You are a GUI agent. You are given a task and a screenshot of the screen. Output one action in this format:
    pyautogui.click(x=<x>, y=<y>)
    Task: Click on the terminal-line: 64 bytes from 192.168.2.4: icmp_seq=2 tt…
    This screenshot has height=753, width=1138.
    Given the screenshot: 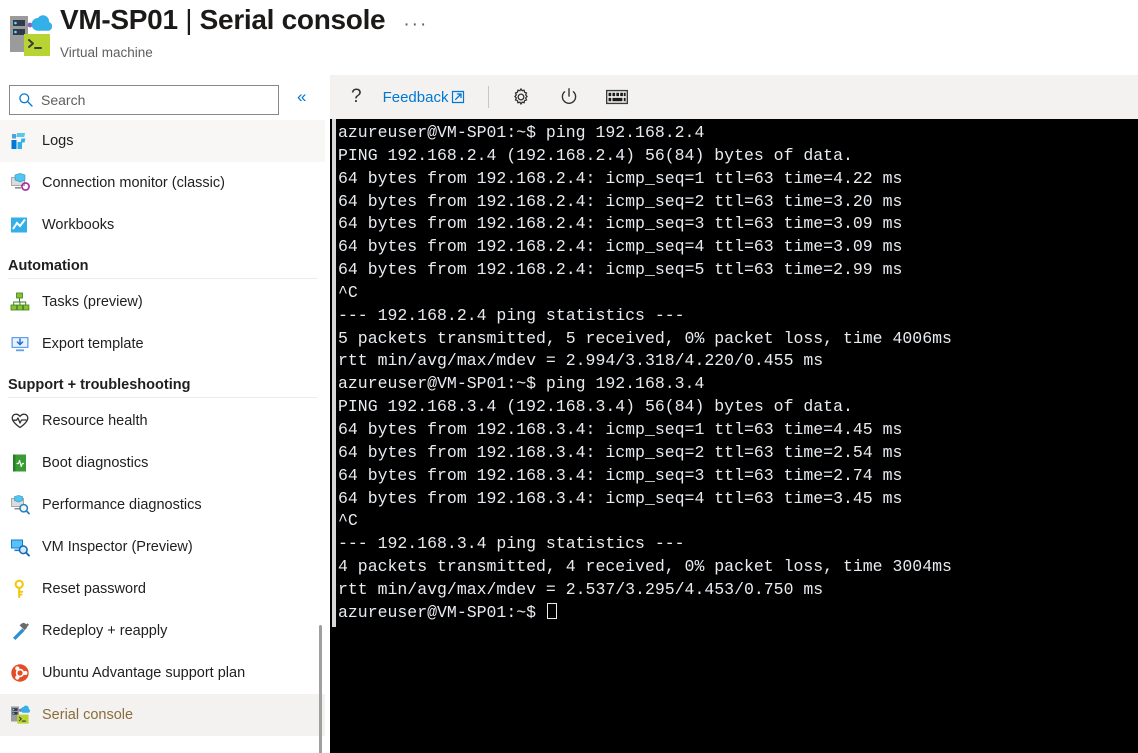 What is the action you would take?
    pyautogui.click(x=620, y=201)
    